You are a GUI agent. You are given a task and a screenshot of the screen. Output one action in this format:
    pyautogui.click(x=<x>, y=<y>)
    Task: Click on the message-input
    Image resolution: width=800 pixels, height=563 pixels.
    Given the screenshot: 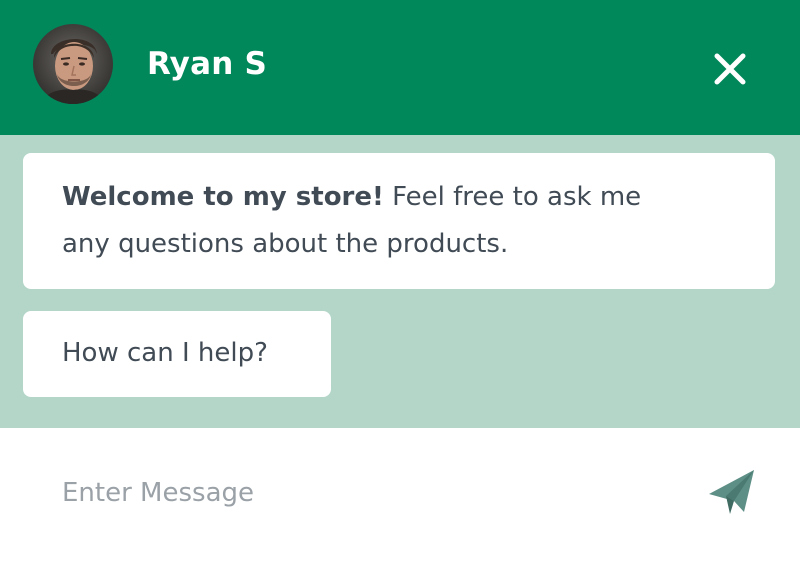 What is the action you would take?
    pyautogui.click(x=351, y=493)
    